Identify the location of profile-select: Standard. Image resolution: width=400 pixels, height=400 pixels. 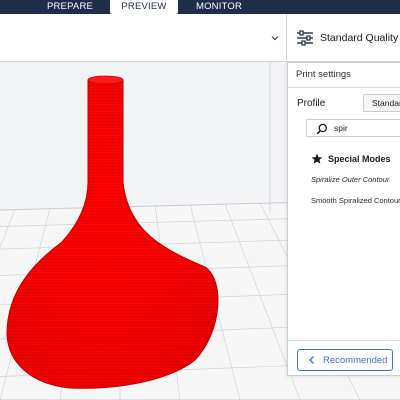
(381, 103).